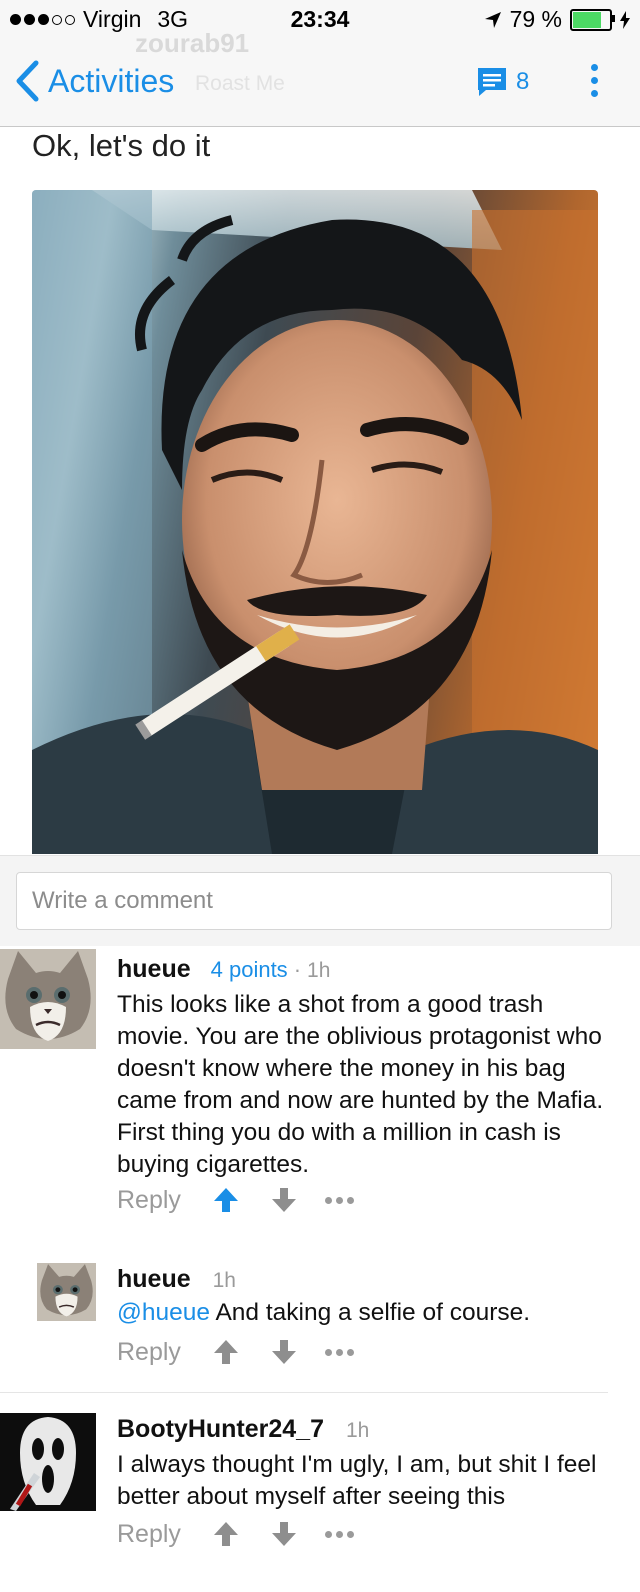 This screenshot has width=640, height=1592. I want to click on comment-points: 4 points, so click(249, 969).